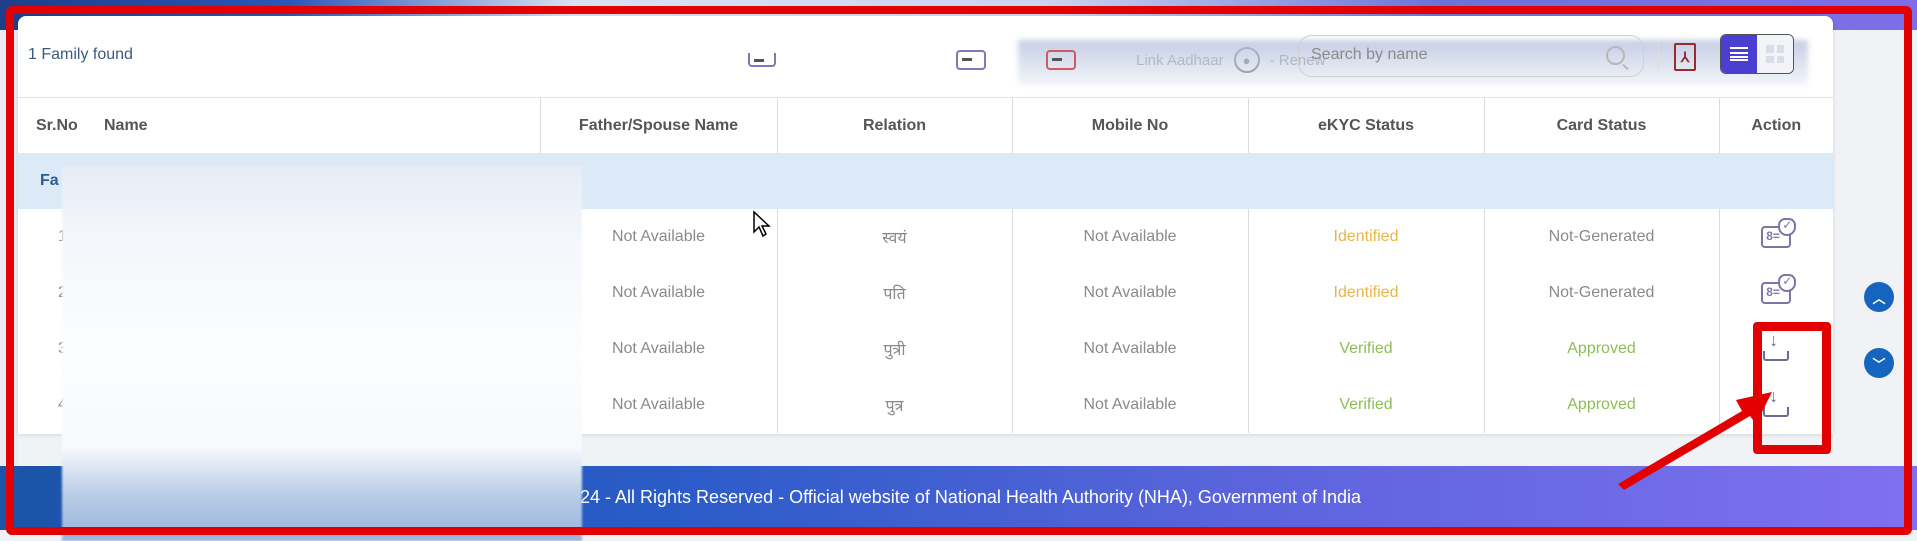  What do you see at coordinates (1451, 55) in the screenshot?
I see `search-input` at bounding box center [1451, 55].